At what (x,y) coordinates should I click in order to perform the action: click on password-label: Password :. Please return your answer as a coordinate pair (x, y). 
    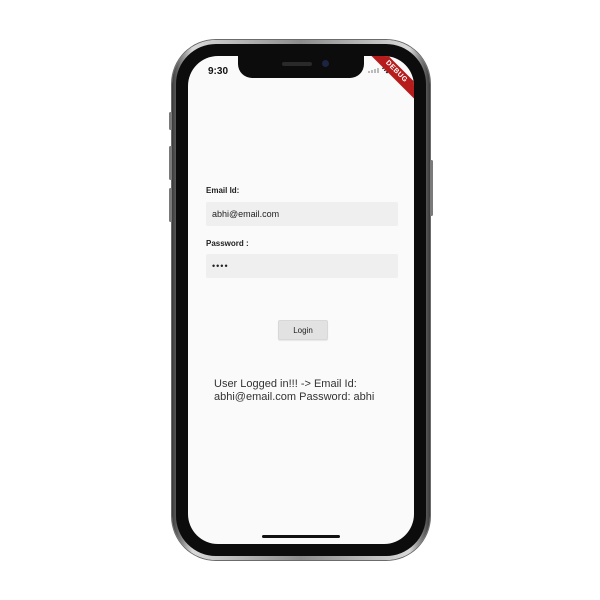
    Looking at the image, I should click on (227, 243).